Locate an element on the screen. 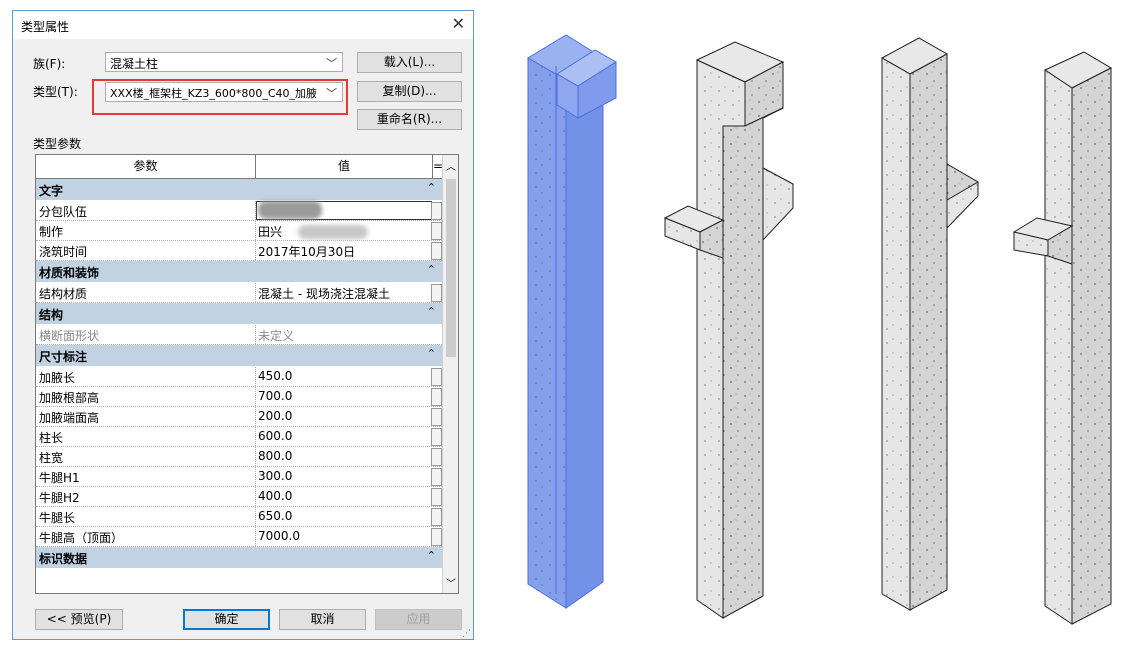  family-label: 族(F): is located at coordinates (49, 64).